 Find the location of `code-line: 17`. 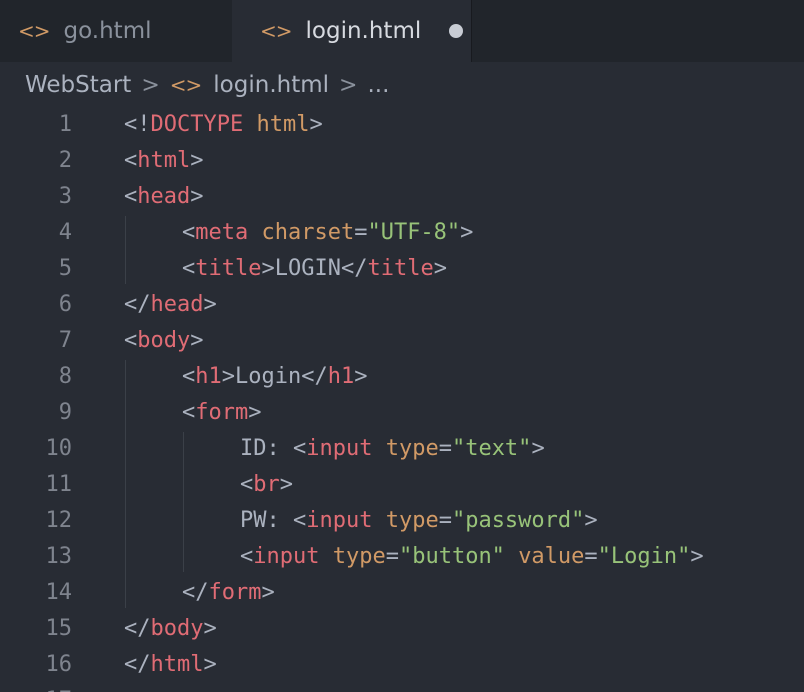

code-line: 17 is located at coordinates (402, 687).